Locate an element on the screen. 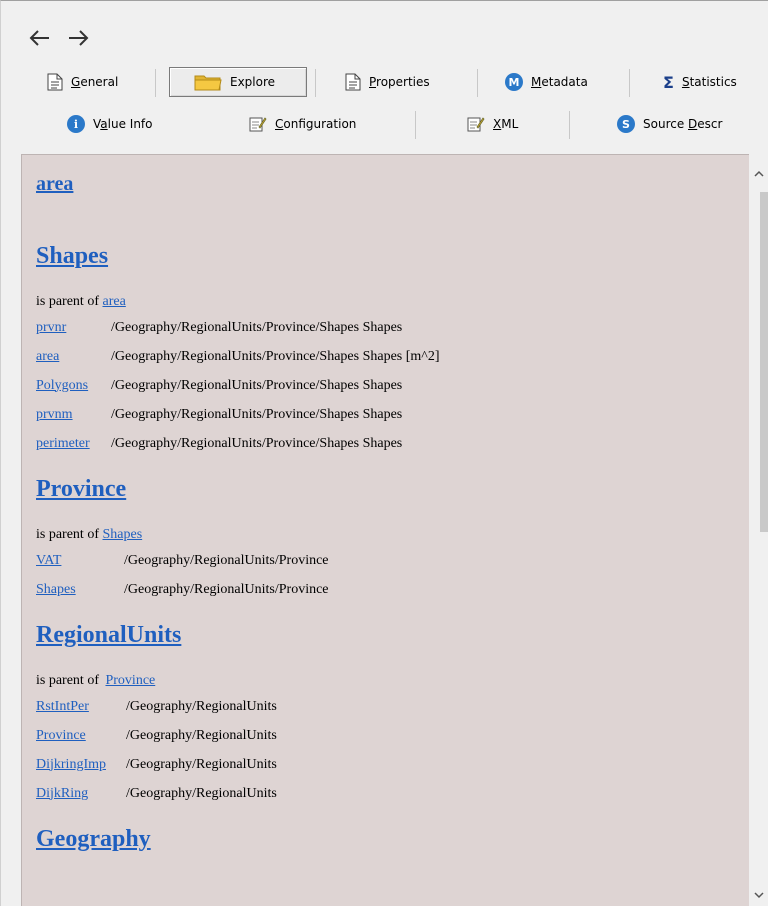 This screenshot has height=906, width=768. tab-source-descr: S Source Descr is located at coordinates (669, 124).